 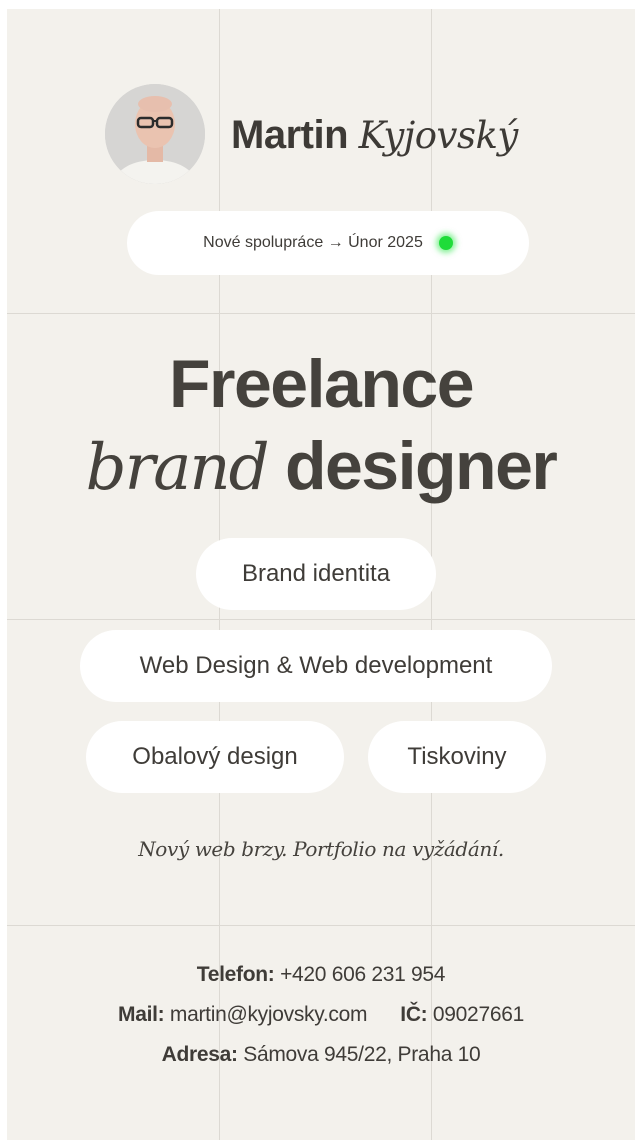 I want to click on availability-text: Nové spolupráce → Únor 2025, so click(x=313, y=242).